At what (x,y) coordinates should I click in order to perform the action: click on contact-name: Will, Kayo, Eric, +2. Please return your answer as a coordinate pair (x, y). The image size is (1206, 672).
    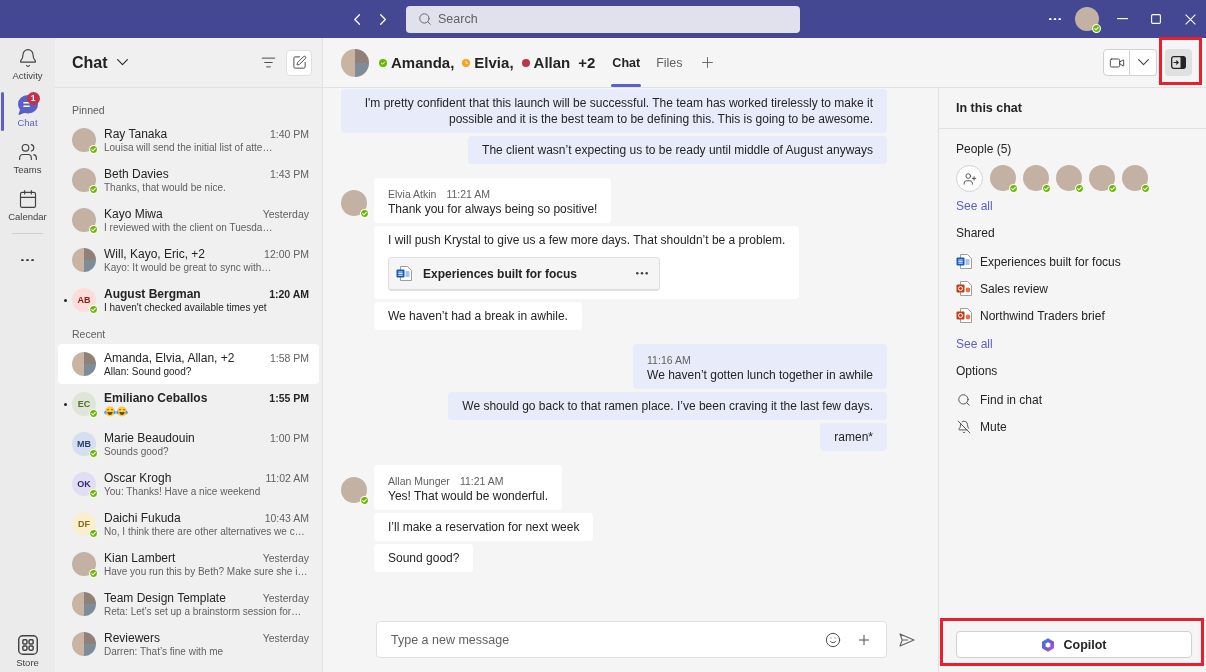
    Looking at the image, I should click on (155, 253).